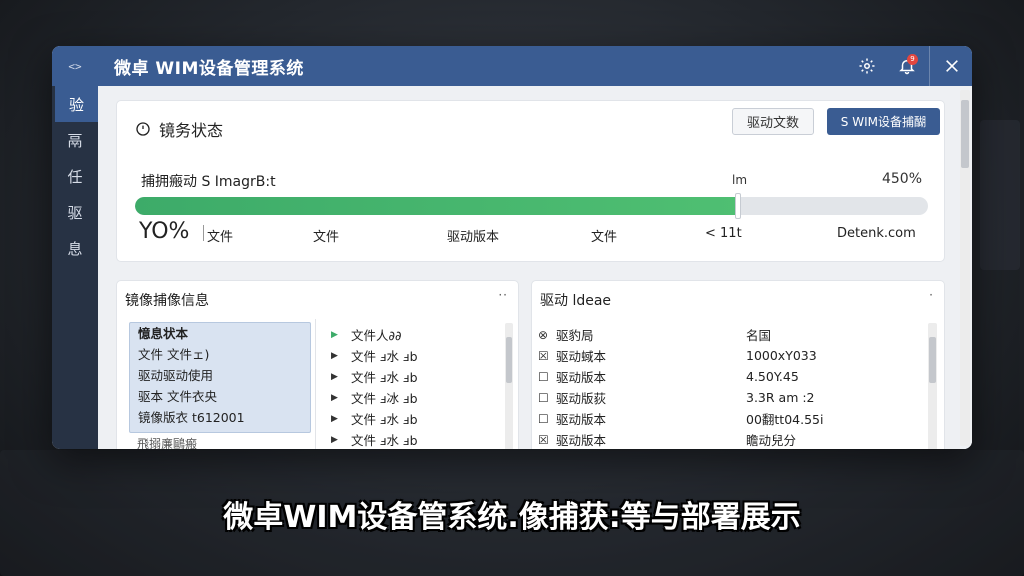 The height and width of the screenshot is (576, 1024). I want to click on progress-handle, so click(737, 206).